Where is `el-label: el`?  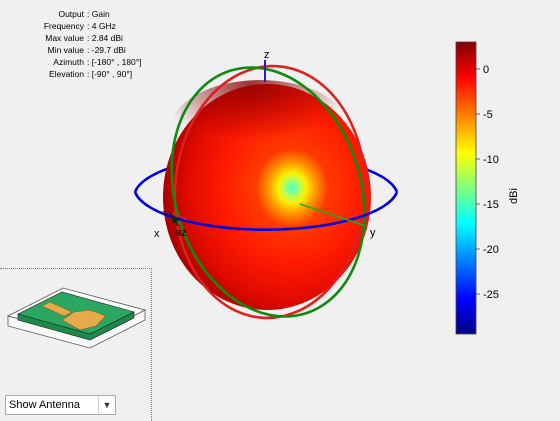 el-label: el is located at coordinates (166, 213).